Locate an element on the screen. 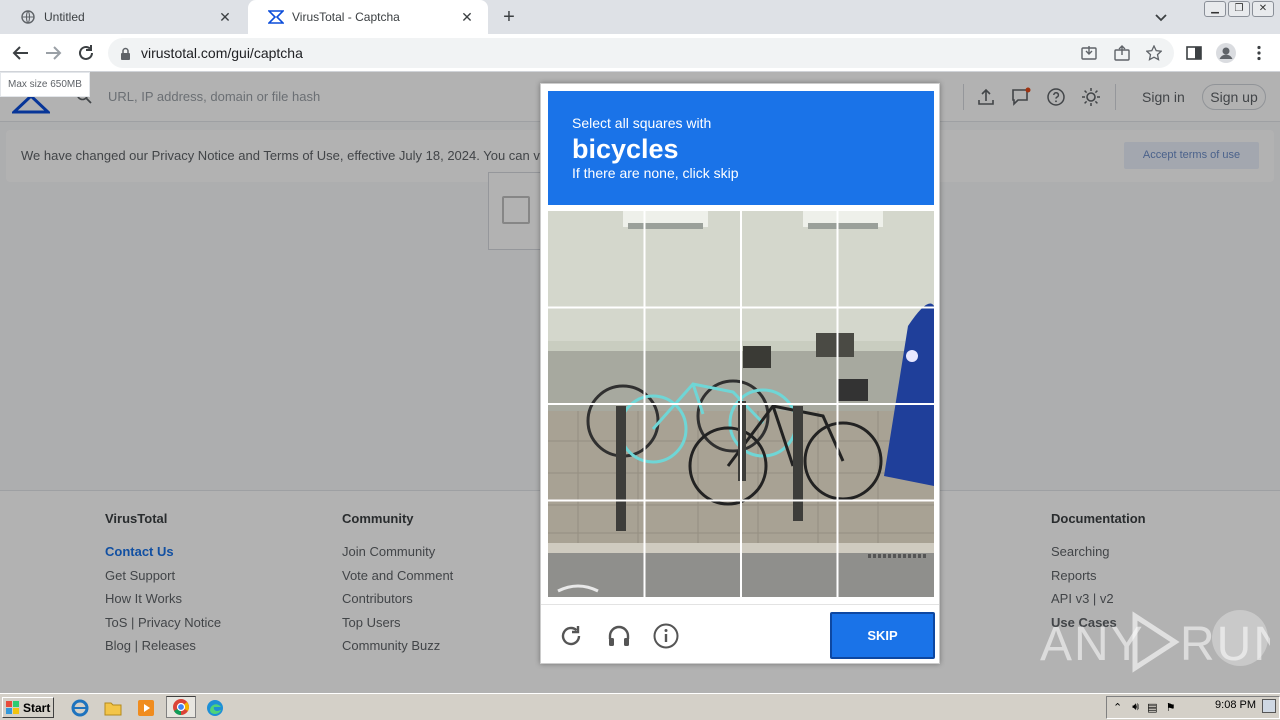  show-hidden-icons-icon: ⌃ is located at coordinates (1117, 707).